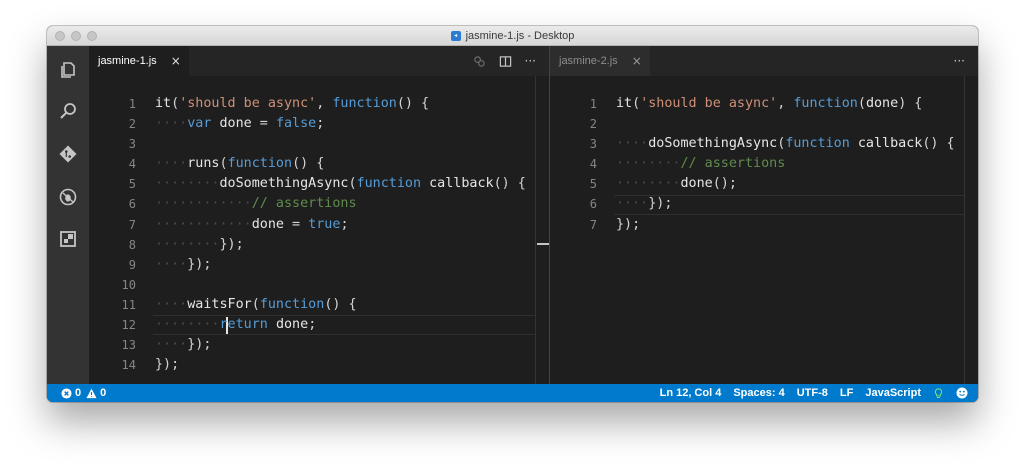 This screenshot has width=1024, height=469. What do you see at coordinates (319, 325) in the screenshot?
I see `code-line: 12 ········return done;` at bounding box center [319, 325].